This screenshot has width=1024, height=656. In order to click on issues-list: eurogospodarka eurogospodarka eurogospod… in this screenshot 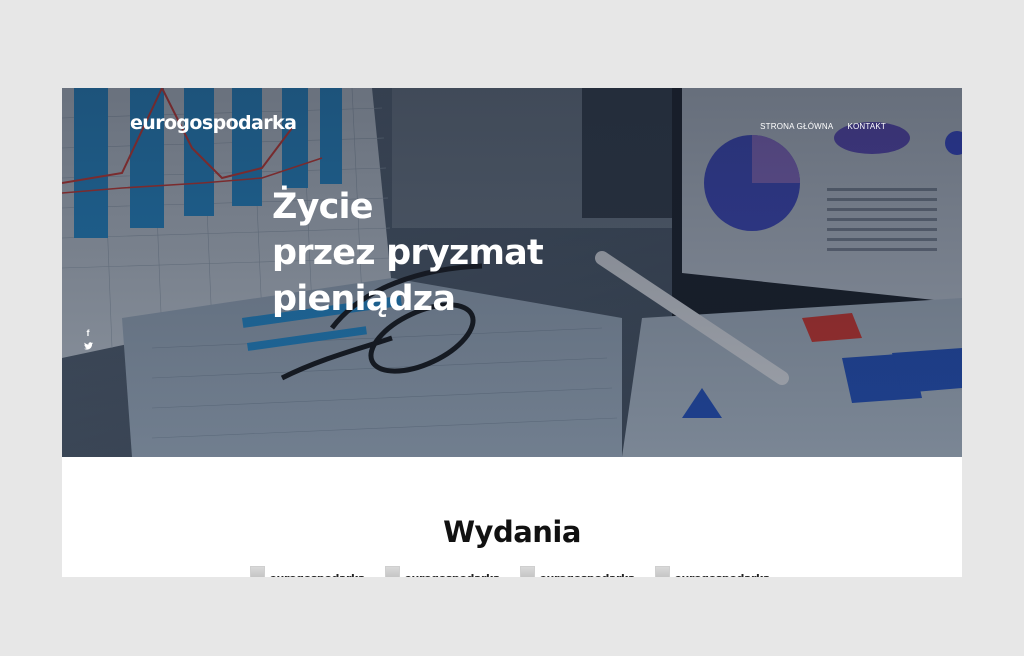, I will do `click(510, 571)`.